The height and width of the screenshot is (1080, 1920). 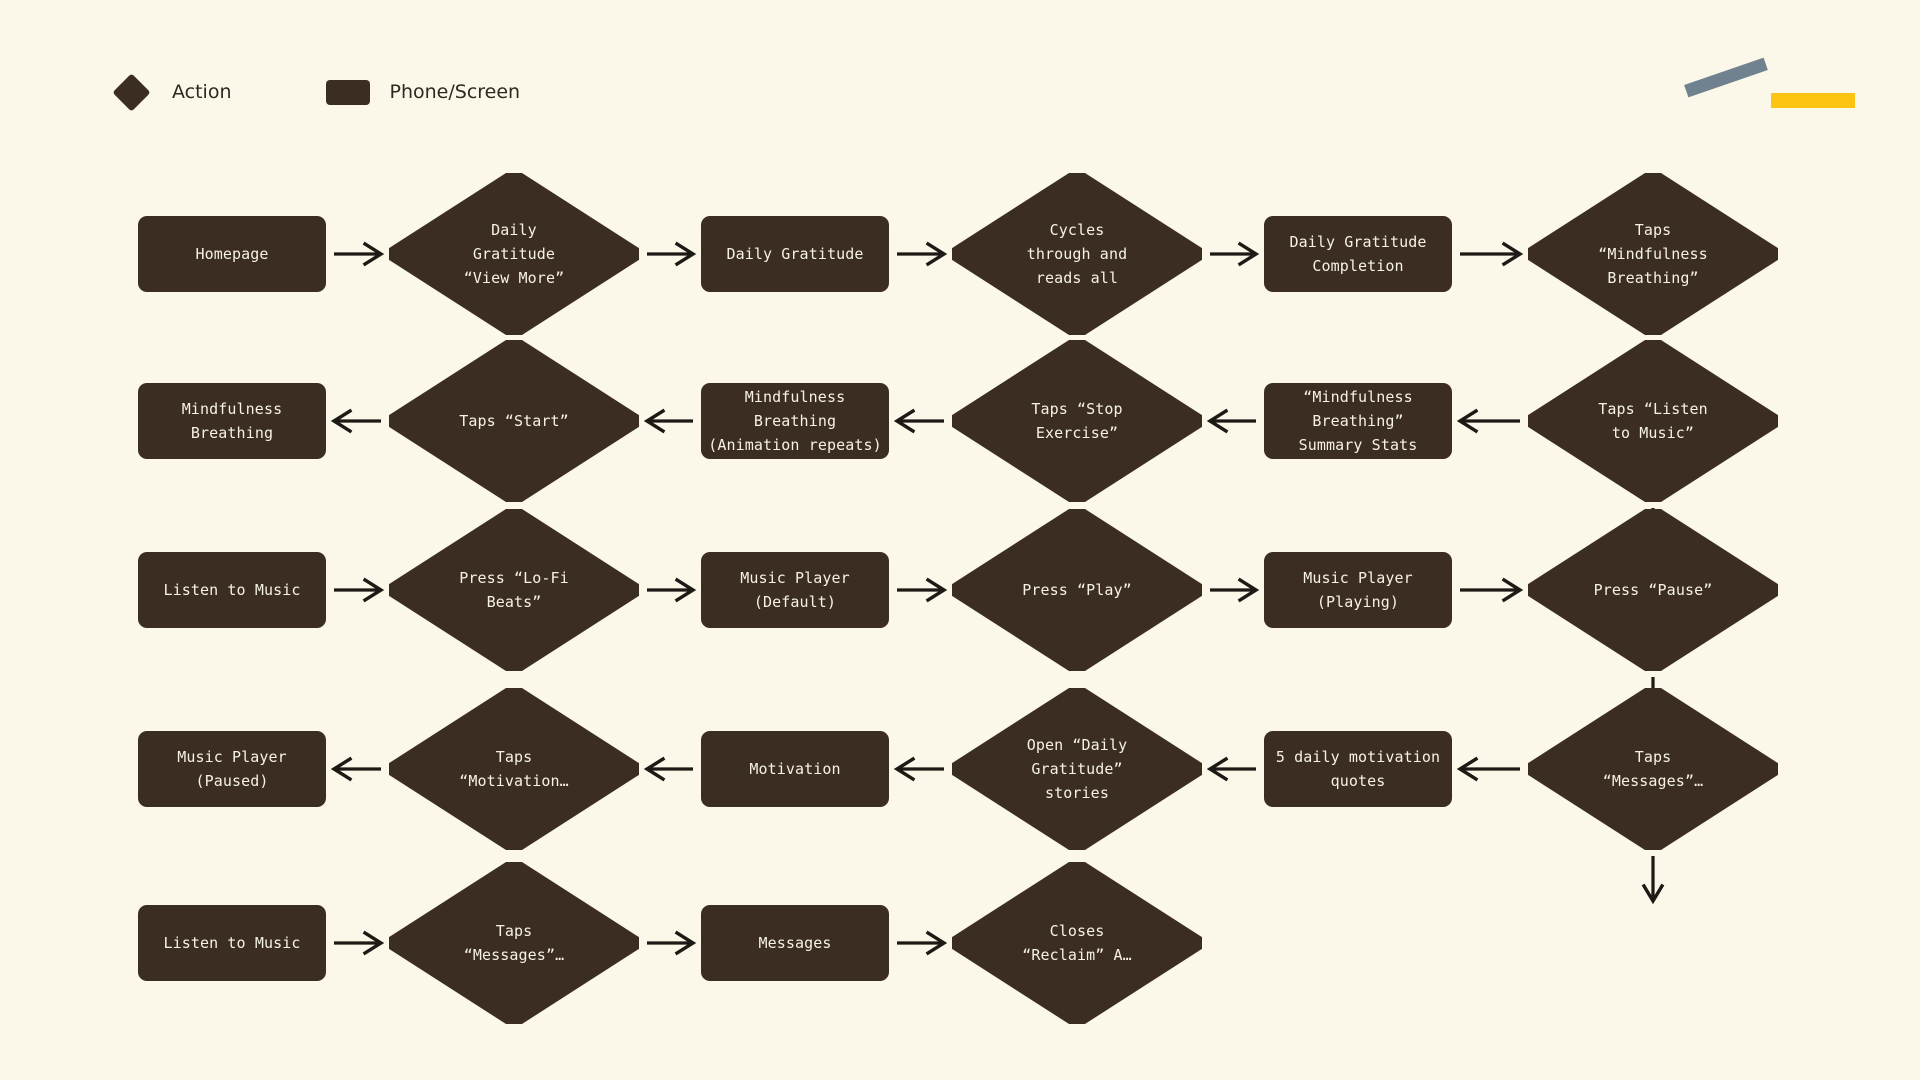 I want to click on node-label: 5 daily motivation quotes, so click(x=1358, y=768).